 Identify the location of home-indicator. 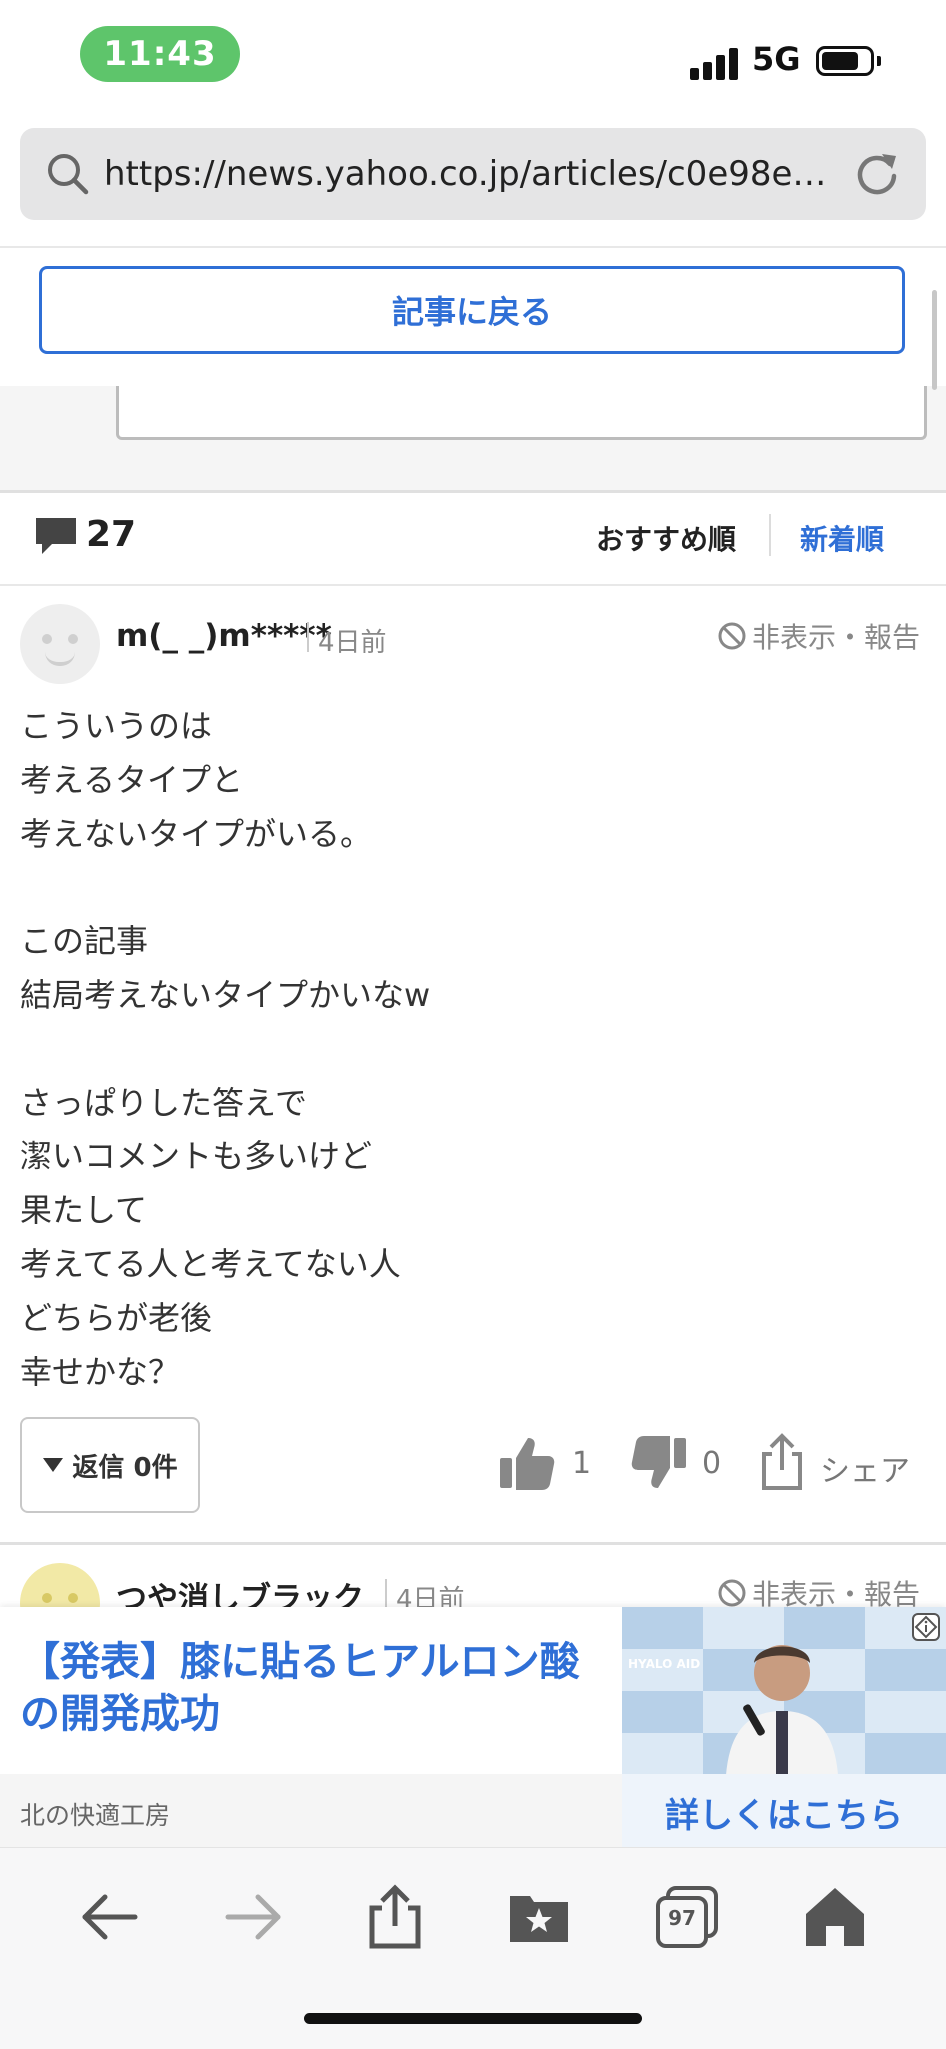
(473, 2018).